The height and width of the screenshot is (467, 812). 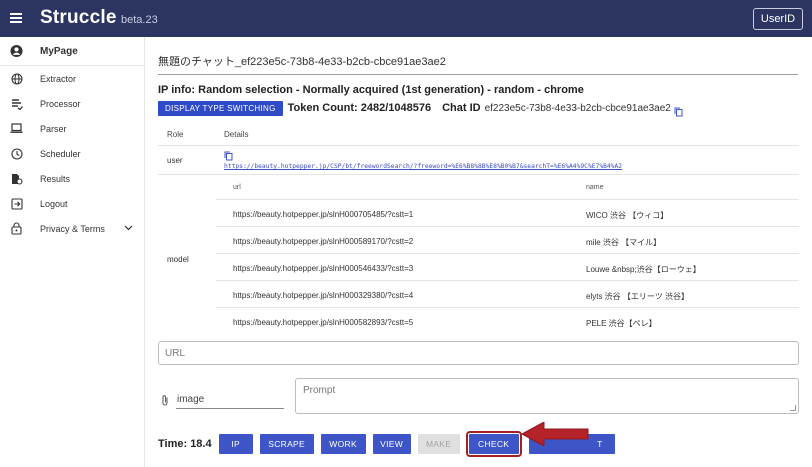 What do you see at coordinates (58, 78) in the screenshot?
I see `sidebar-item-label: Extractor` at bounding box center [58, 78].